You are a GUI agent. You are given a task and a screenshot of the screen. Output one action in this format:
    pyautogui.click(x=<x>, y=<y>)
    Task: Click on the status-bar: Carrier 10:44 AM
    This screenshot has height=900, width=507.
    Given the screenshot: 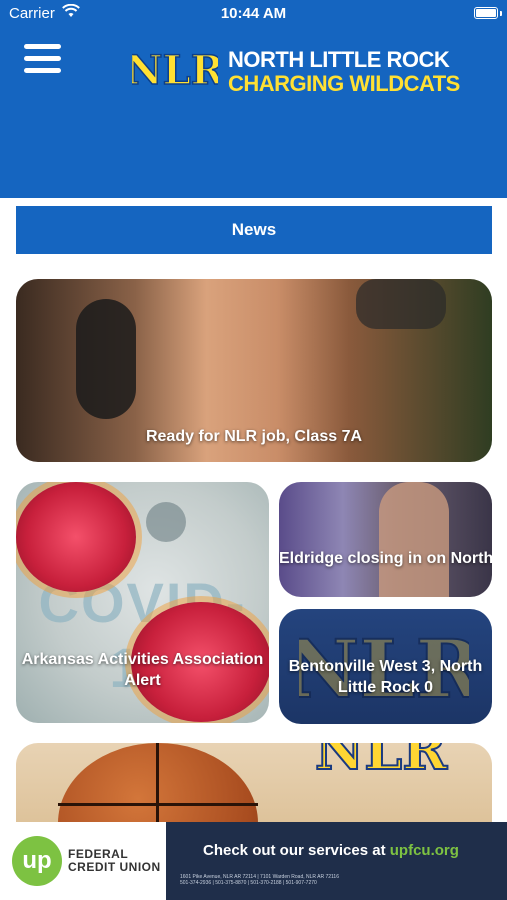 What is the action you would take?
    pyautogui.click(x=253, y=14)
    